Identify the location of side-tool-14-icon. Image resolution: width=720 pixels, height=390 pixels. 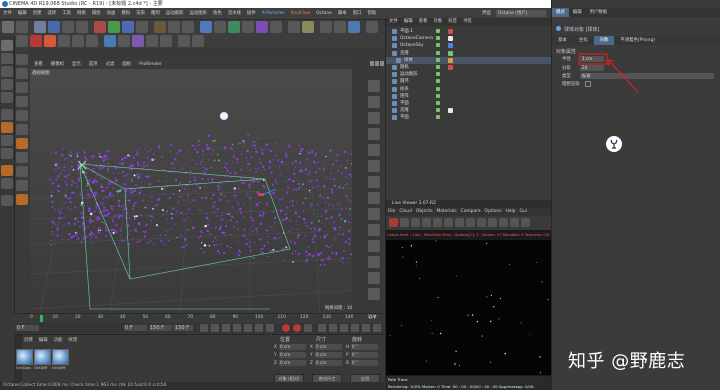
(374, 294).